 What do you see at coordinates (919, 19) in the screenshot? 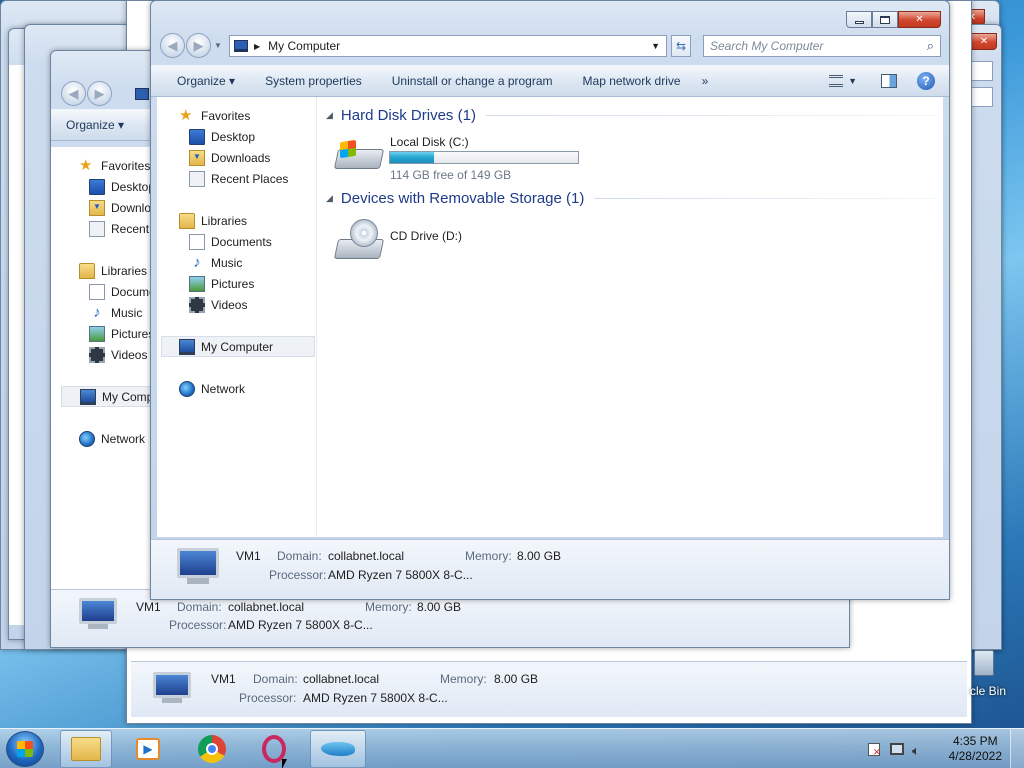
I see `close-button: ✕` at bounding box center [919, 19].